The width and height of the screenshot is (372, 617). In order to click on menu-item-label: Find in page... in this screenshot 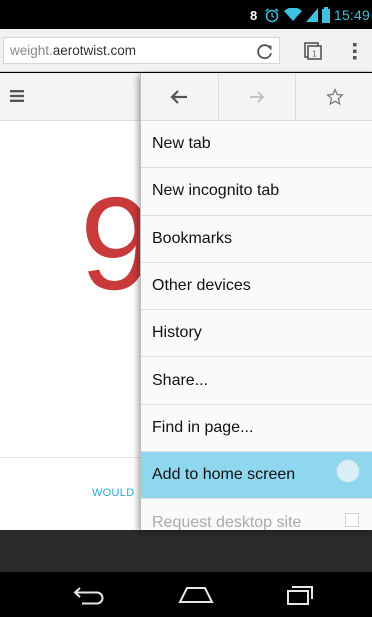, I will do `click(203, 427)`.